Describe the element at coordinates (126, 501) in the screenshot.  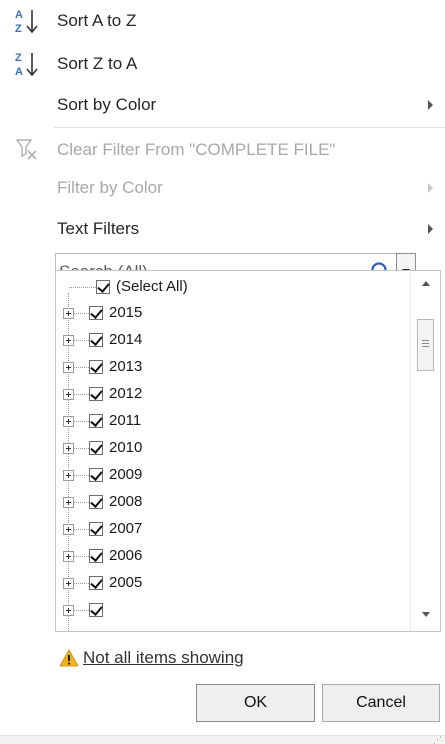
I see `item-label: 2008` at that location.